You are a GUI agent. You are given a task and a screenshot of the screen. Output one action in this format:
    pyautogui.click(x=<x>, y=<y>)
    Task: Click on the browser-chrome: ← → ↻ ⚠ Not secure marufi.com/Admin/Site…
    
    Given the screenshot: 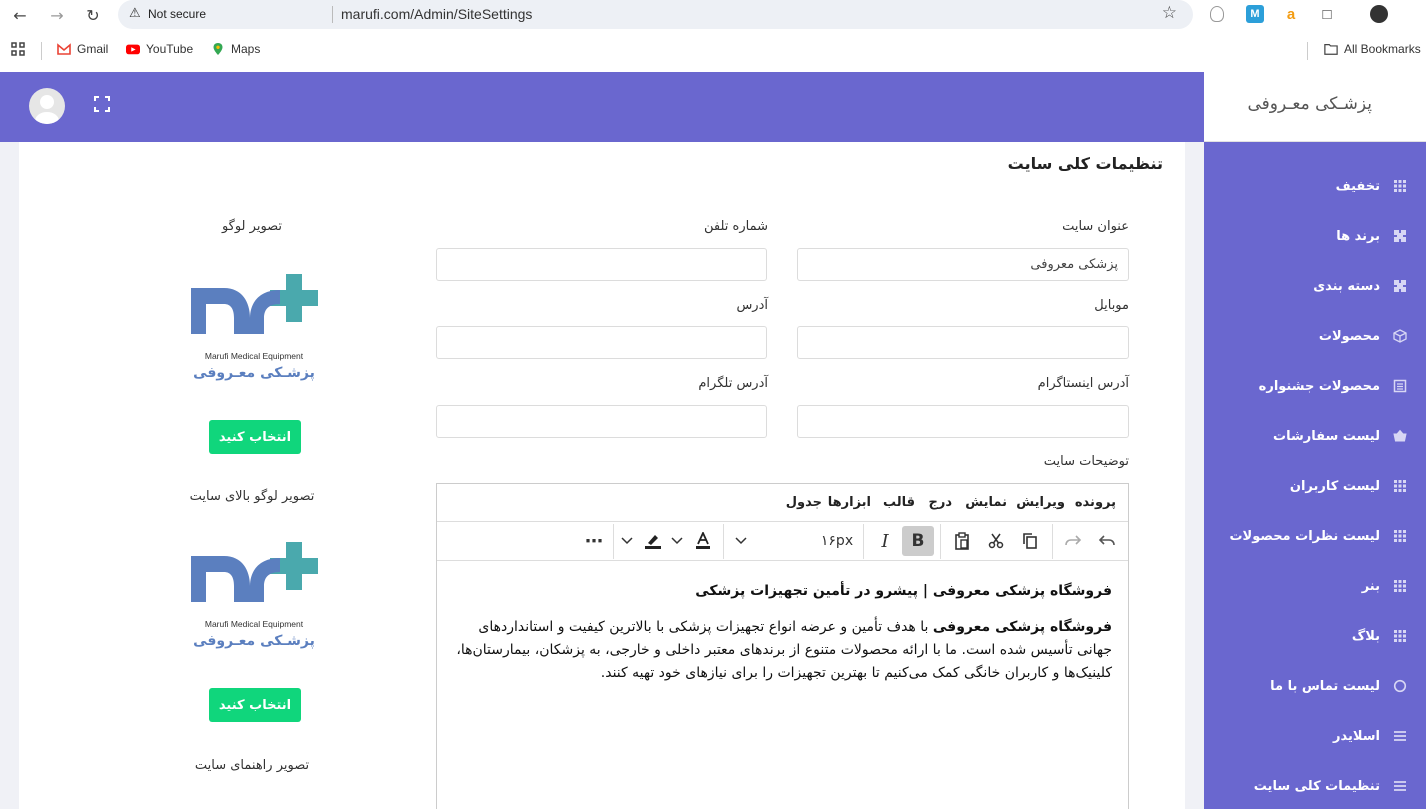 What is the action you would take?
    pyautogui.click(x=713, y=36)
    